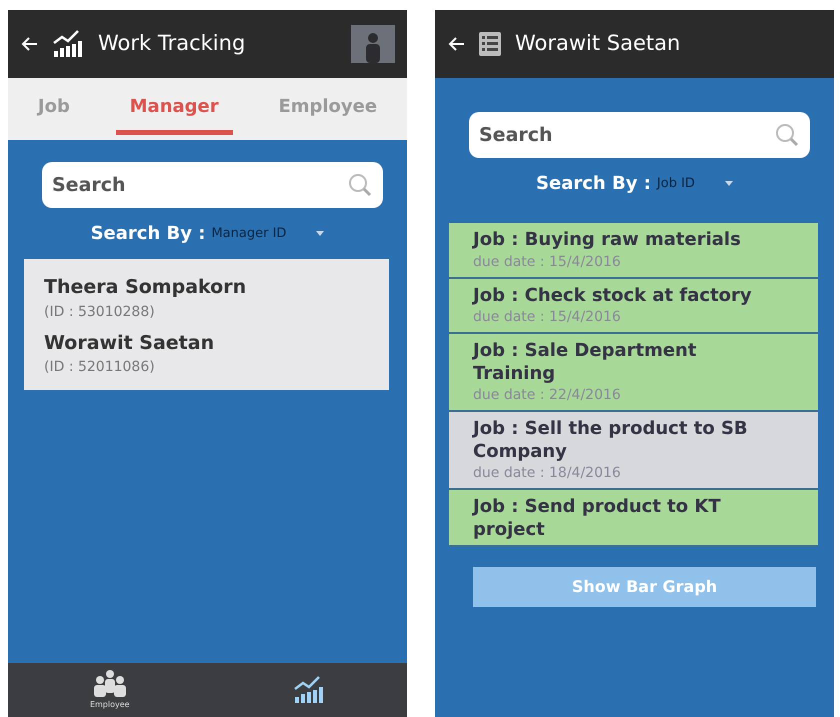  What do you see at coordinates (206, 287) in the screenshot?
I see `person-name: Theera Sompakorn` at bounding box center [206, 287].